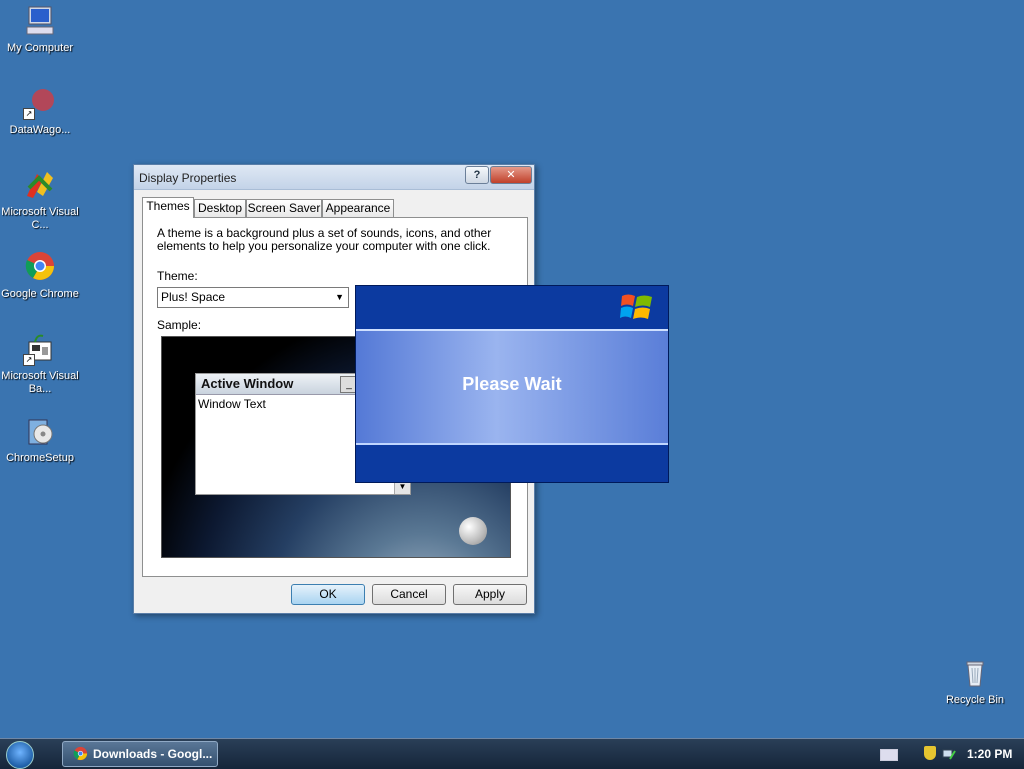 Image resolution: width=1024 pixels, height=769 pixels. I want to click on taskbar: Downloads - Googl... 1:20 PM, so click(512, 753).